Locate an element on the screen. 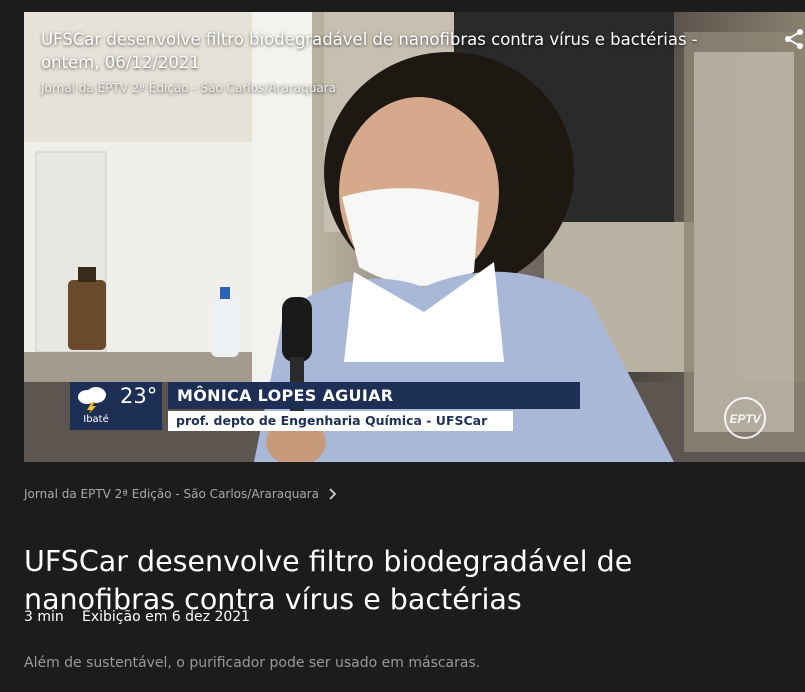 This screenshot has height=692, width=805. weather-box: 23° Ibaté is located at coordinates (116, 406).